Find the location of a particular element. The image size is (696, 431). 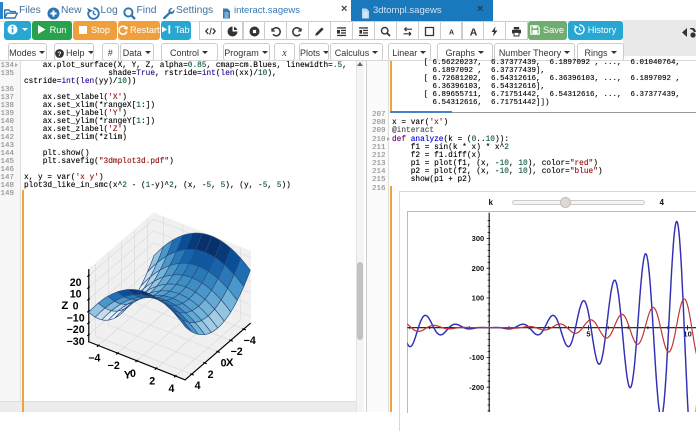

svg-text: 200 is located at coordinates (478, 268).